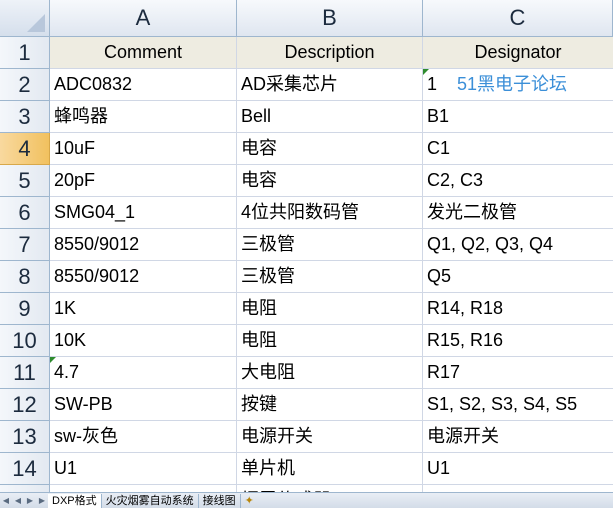 This screenshot has height=508, width=613. Describe the element at coordinates (75, 180) in the screenshot. I see `cell-text: 20pF` at that location.